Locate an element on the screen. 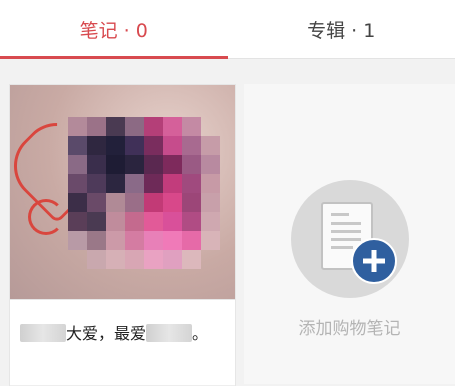  add-note-label: 添加购物笔记 is located at coordinates (349, 326).